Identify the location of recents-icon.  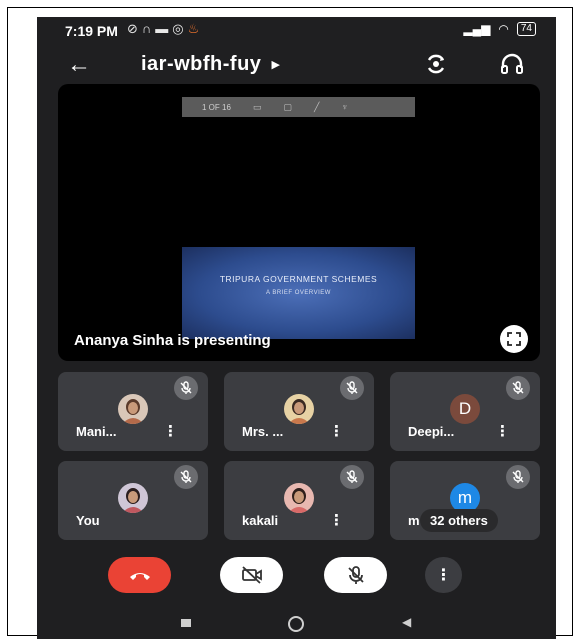
(186, 623).